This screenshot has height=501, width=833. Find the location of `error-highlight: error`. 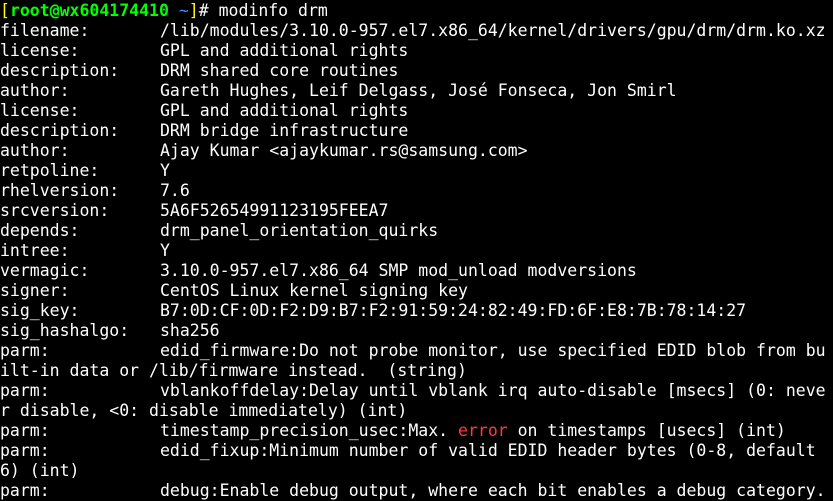

error-highlight: error is located at coordinates (483, 430).